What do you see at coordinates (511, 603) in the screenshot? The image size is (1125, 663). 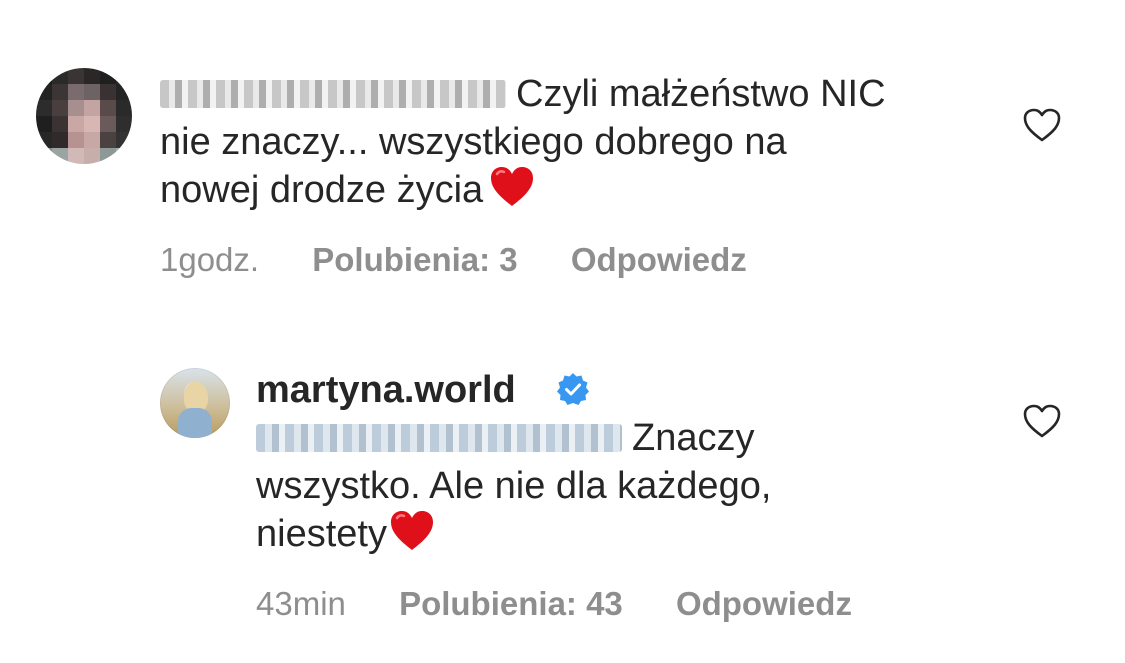 I see `likes-button: Polubienia: 43` at bounding box center [511, 603].